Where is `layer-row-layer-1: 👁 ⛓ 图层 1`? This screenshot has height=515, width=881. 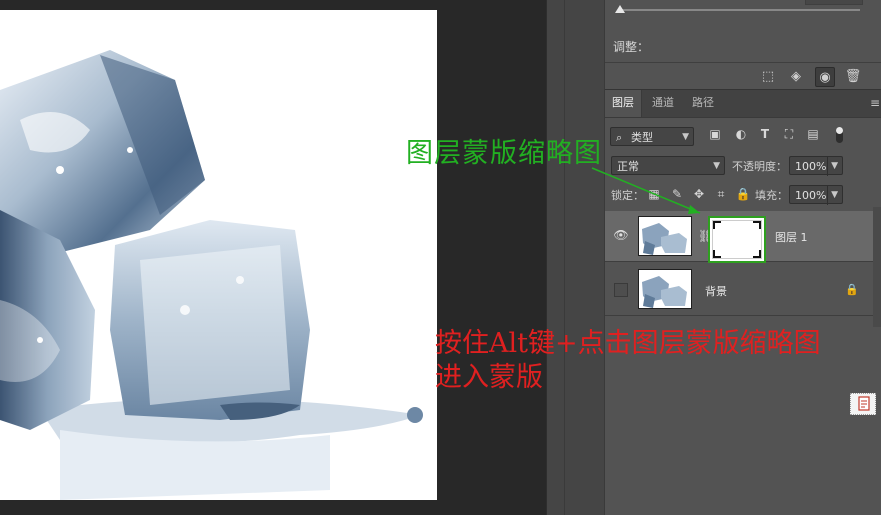 layer-row-layer-1: 👁 ⛓ 图层 1 is located at coordinates (739, 237).